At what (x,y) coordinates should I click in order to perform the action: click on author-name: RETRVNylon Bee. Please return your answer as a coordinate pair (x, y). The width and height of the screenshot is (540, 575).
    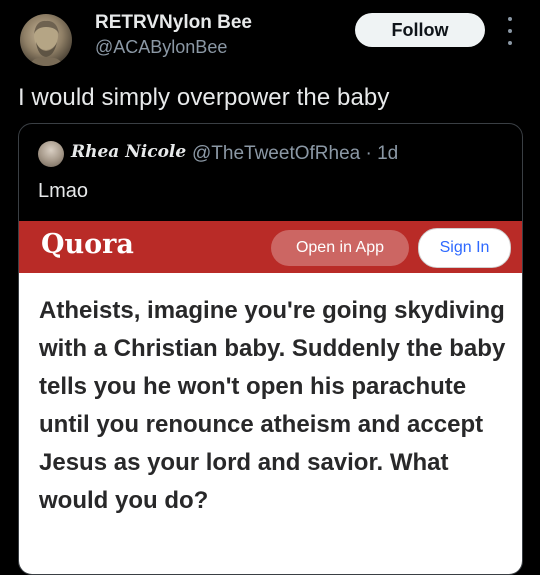
    Looking at the image, I should click on (173, 23).